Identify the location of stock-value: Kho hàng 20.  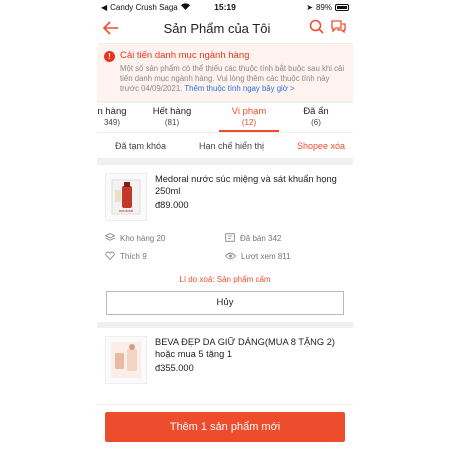
(143, 238).